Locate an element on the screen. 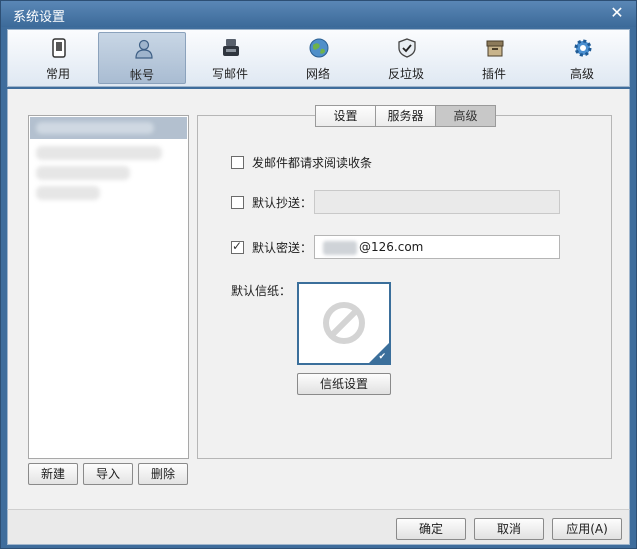 The image size is (637, 549). toolbar-item-antispam: 反垃圾 is located at coordinates (406, 58).